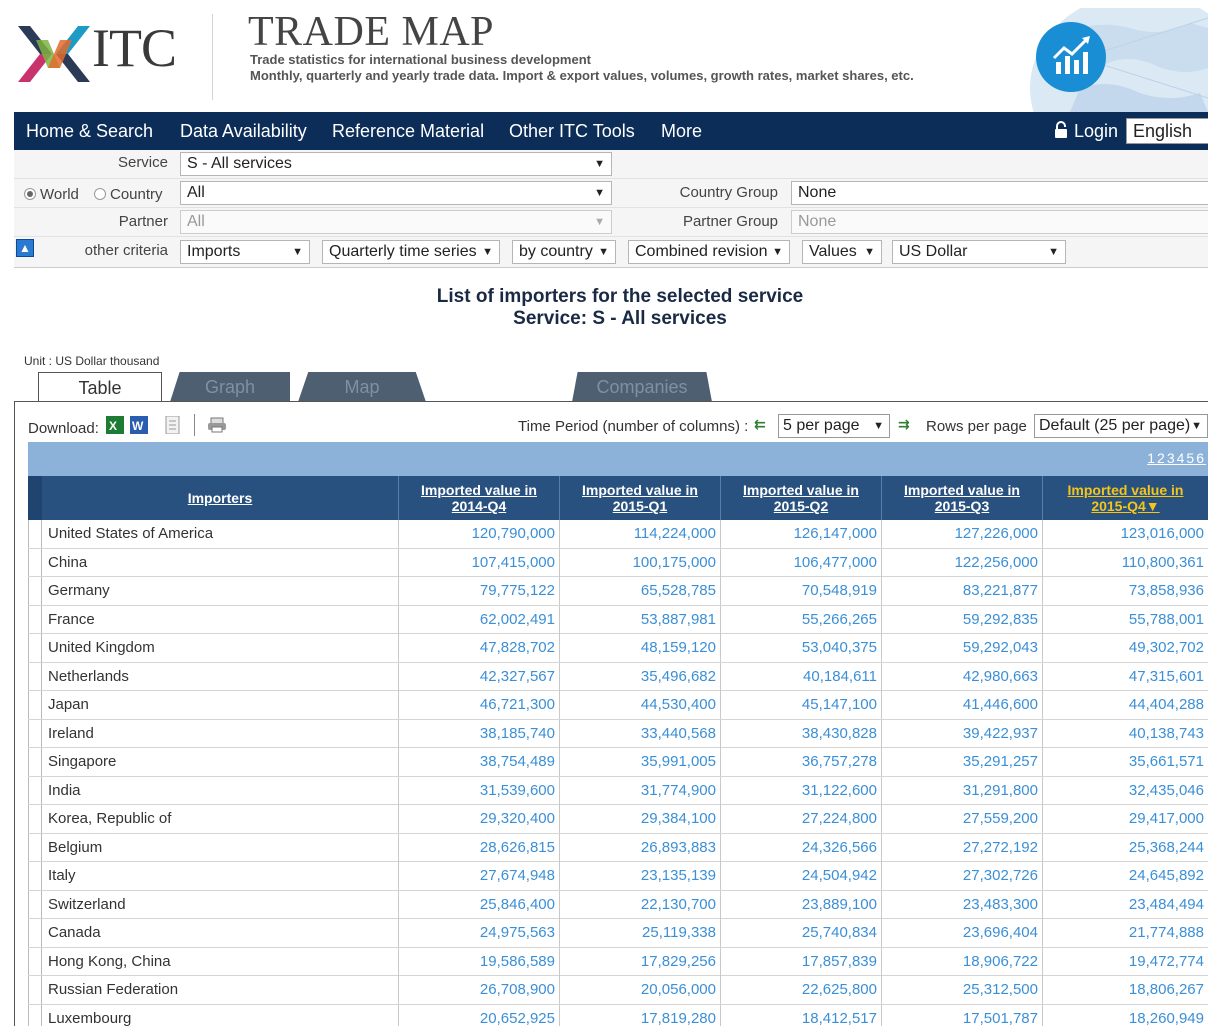 The width and height of the screenshot is (1208, 1026). I want to click on imported-value-cell: 38,185,740, so click(478, 733).